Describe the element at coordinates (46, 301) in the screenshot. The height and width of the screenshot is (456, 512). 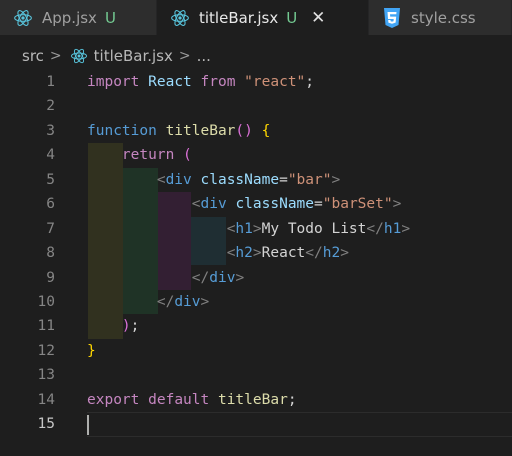
I see `line-number: 10` at that location.